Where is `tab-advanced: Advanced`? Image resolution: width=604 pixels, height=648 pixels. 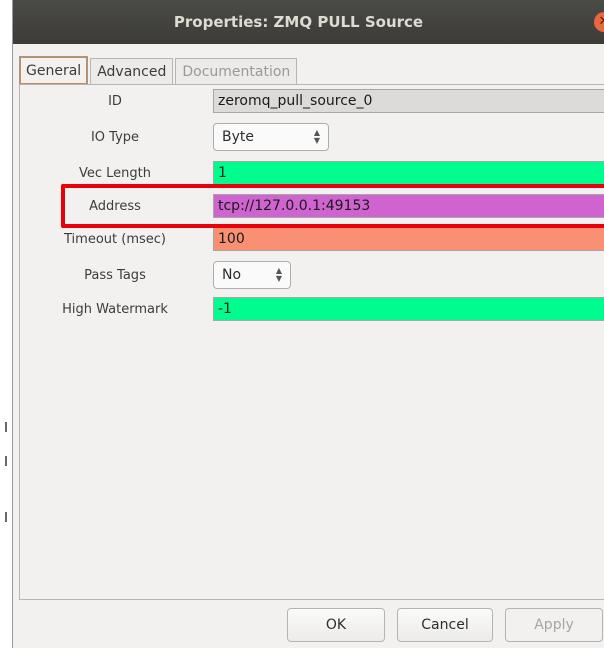 tab-advanced: Advanced is located at coordinates (132, 71).